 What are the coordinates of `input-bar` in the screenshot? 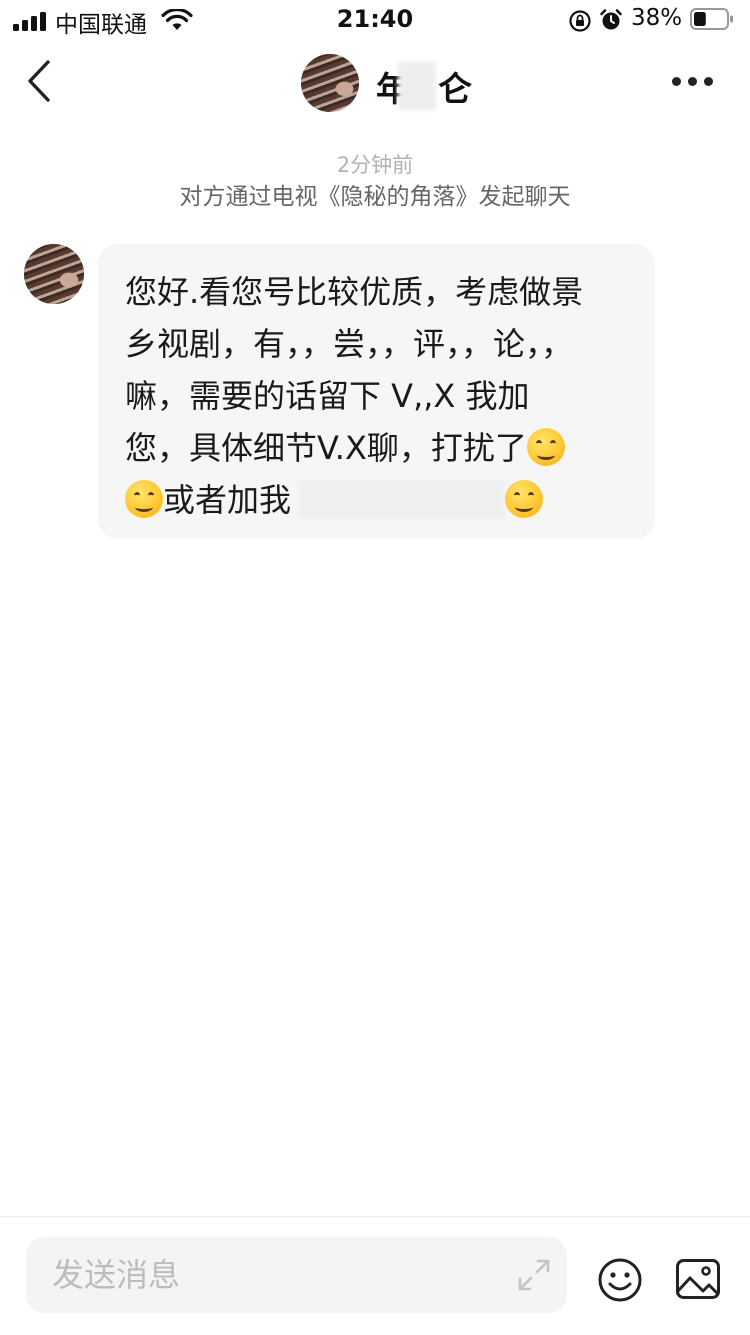 It's located at (375, 1275).